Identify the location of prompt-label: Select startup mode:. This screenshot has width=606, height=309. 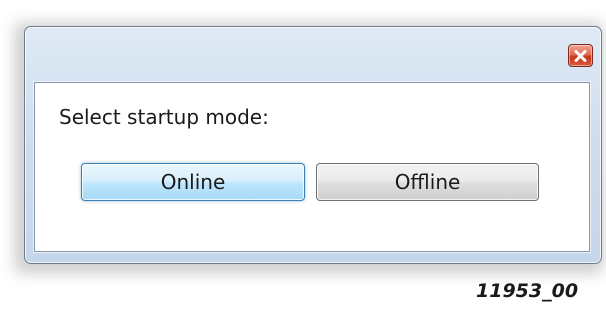
(164, 117).